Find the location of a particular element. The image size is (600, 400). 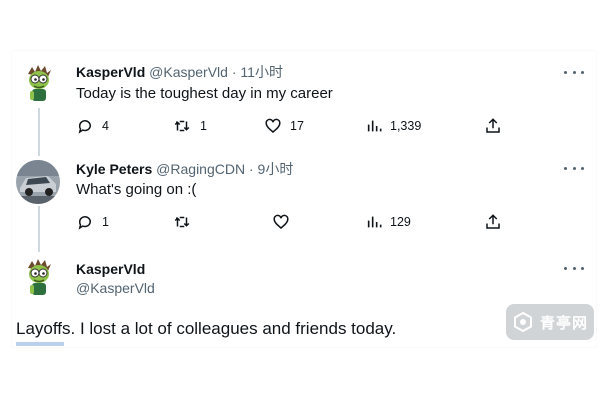

watermark: 青亭网 is located at coordinates (550, 322).